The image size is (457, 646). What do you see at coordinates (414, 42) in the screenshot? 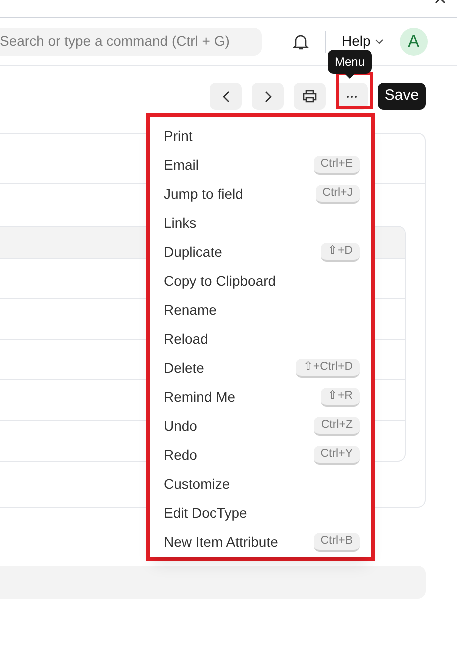
I see `avatar: A` at bounding box center [414, 42].